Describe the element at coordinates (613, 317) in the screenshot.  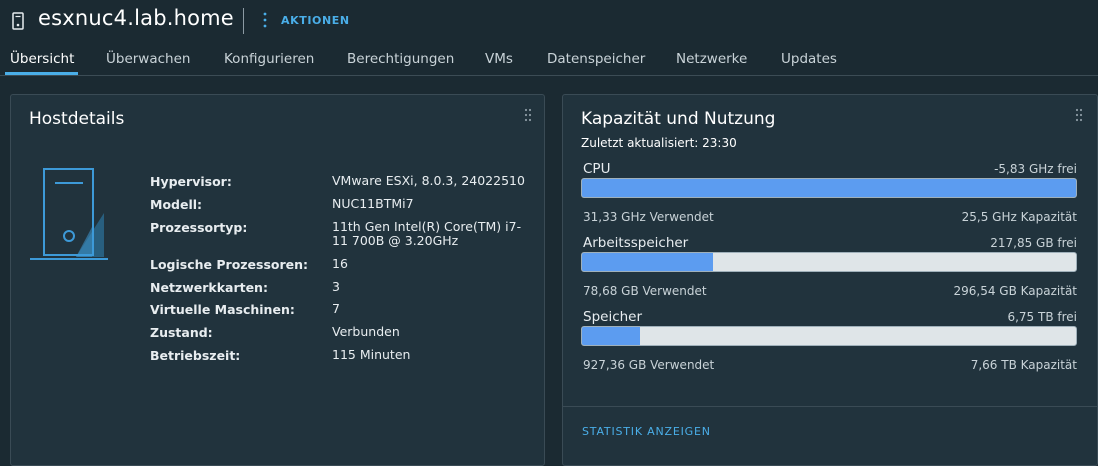
I see `storage-label: Speicher` at that location.